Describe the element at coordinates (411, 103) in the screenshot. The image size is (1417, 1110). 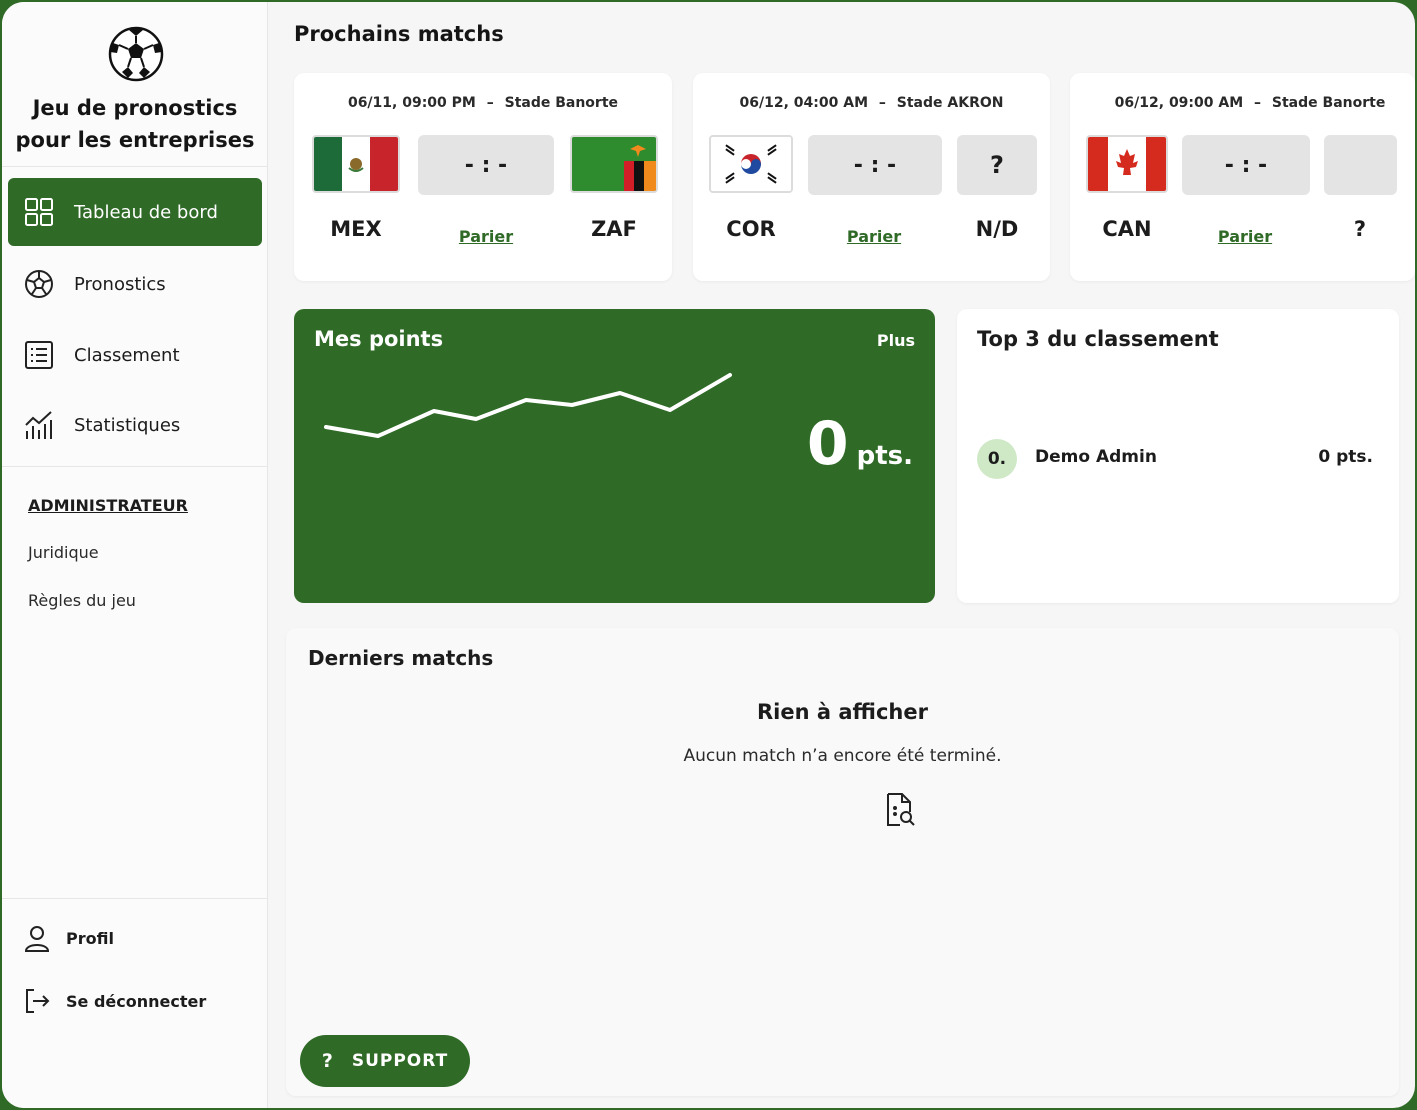
I see `match-date: 06/11, 09:00 PM` at that location.